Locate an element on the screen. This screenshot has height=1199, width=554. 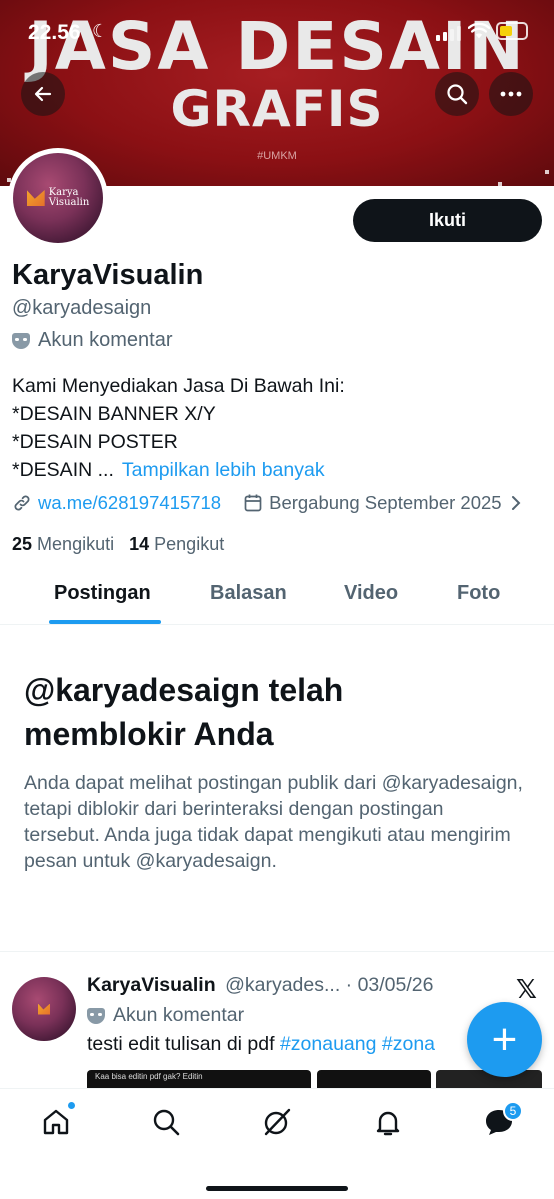
following-count: 25 is located at coordinates (22, 544).